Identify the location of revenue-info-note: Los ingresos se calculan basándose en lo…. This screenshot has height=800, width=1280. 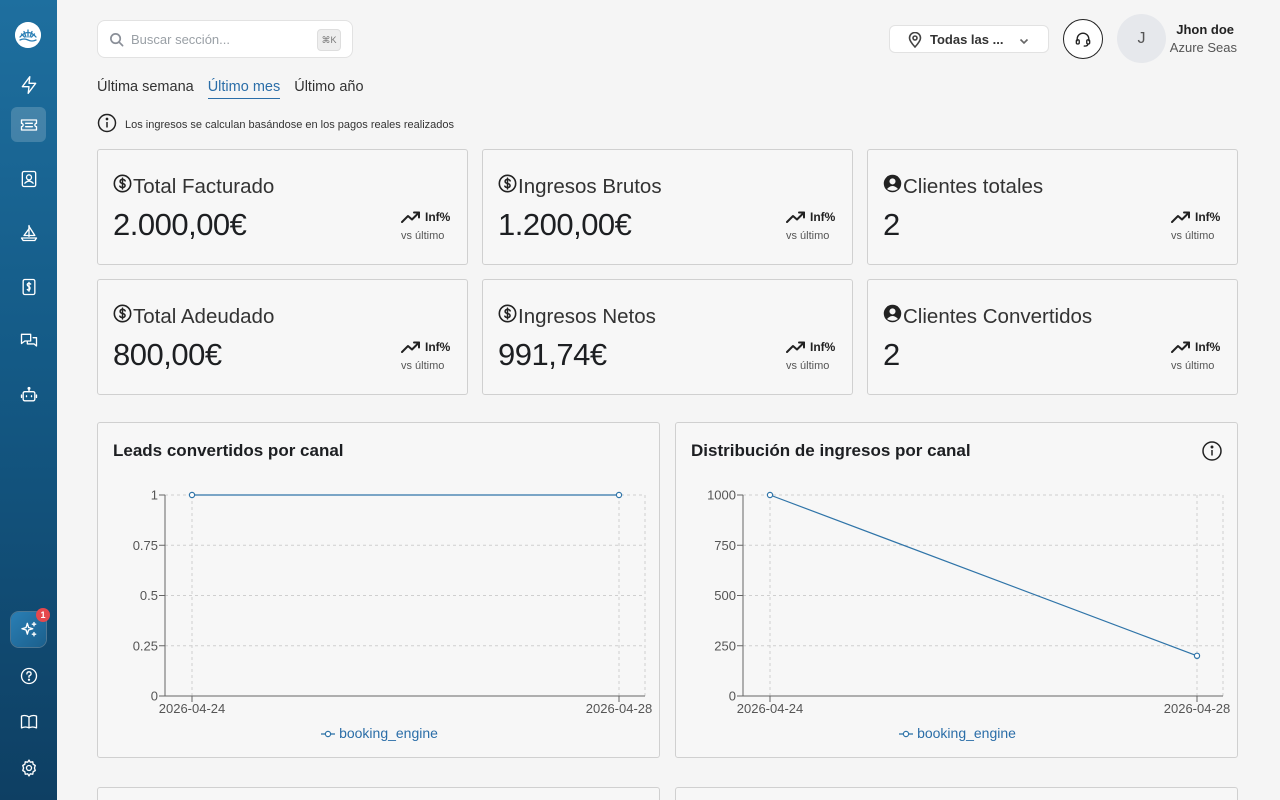
(275, 124).